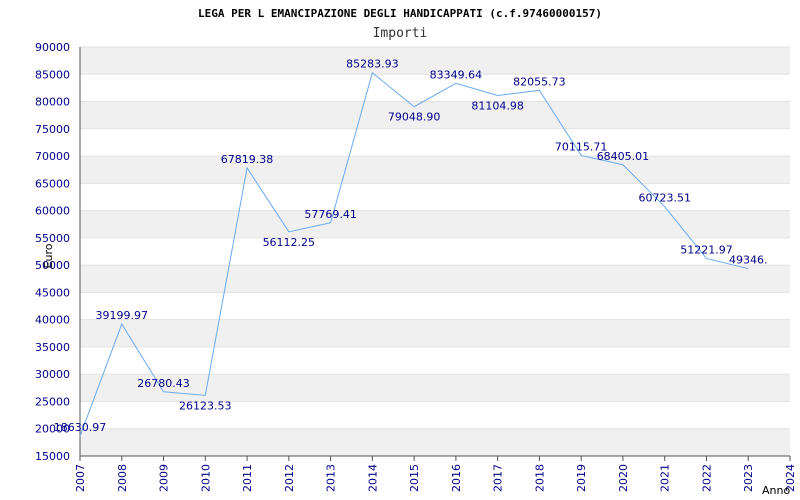 This screenshot has width=800, height=500. Describe the element at coordinates (498, 478) in the screenshot. I see `x-tick-label: 2017` at that location.